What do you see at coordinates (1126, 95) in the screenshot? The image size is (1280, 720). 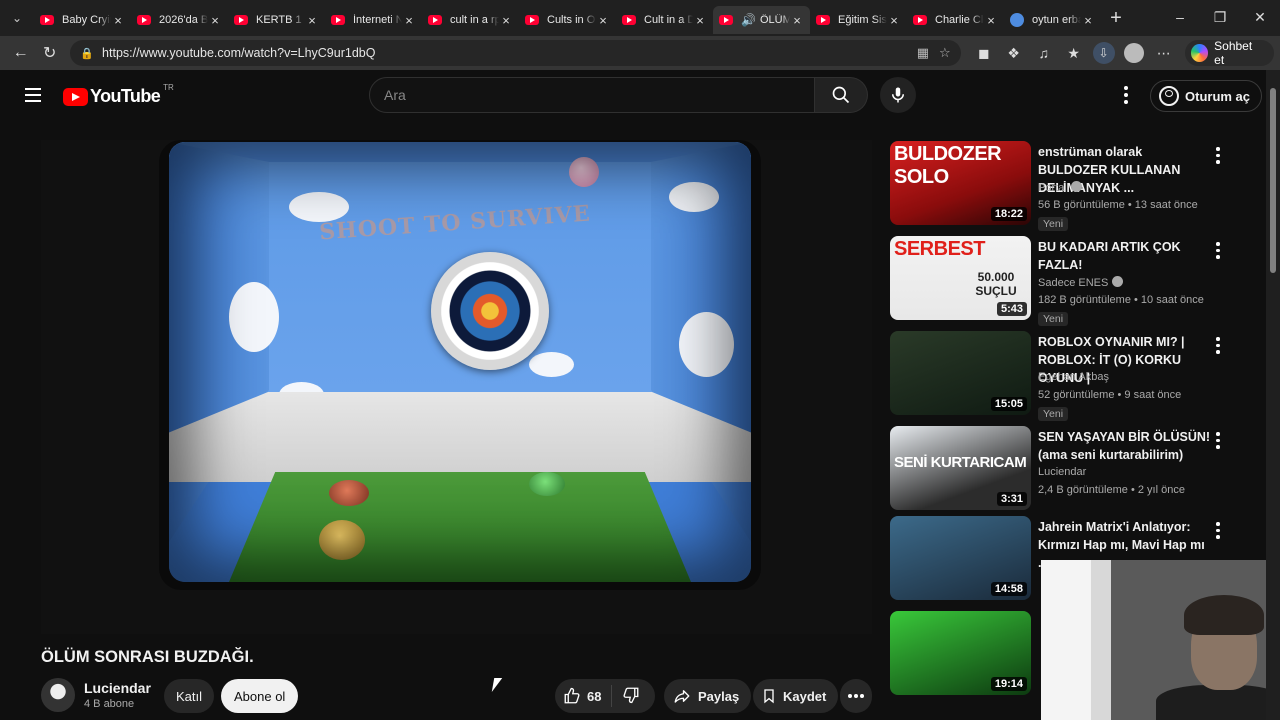 I see `settings-more-icon` at bounding box center [1126, 95].